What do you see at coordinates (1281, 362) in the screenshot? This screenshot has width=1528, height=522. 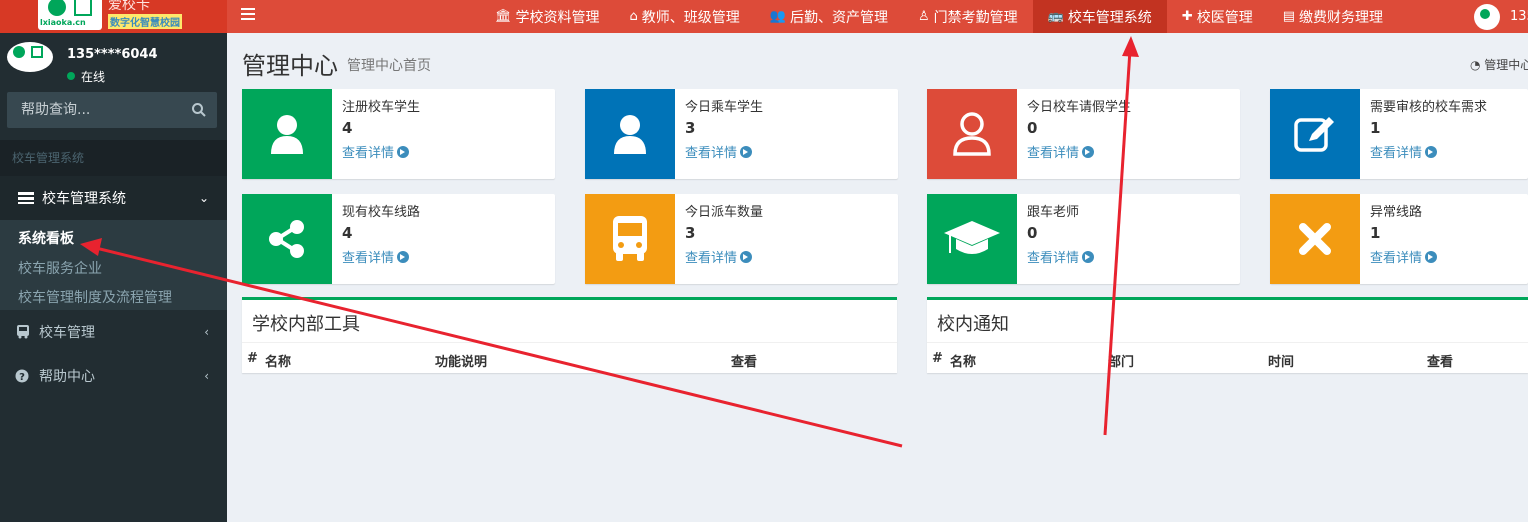 I see `table-header: 时间` at bounding box center [1281, 362].